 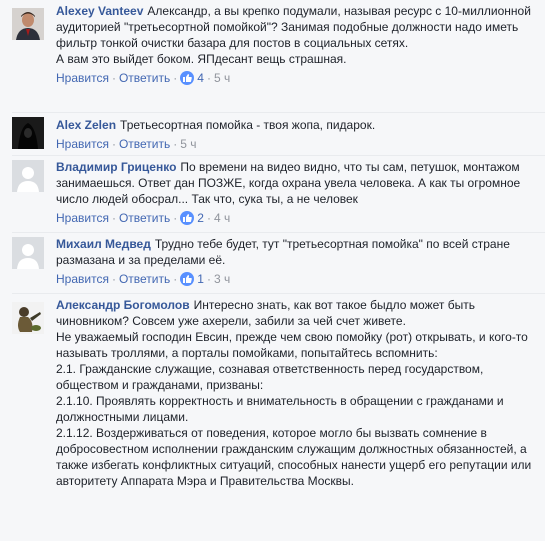 I want to click on comment-actions: Нравится · Ответить · 4 · 5 ч, so click(x=296, y=78).